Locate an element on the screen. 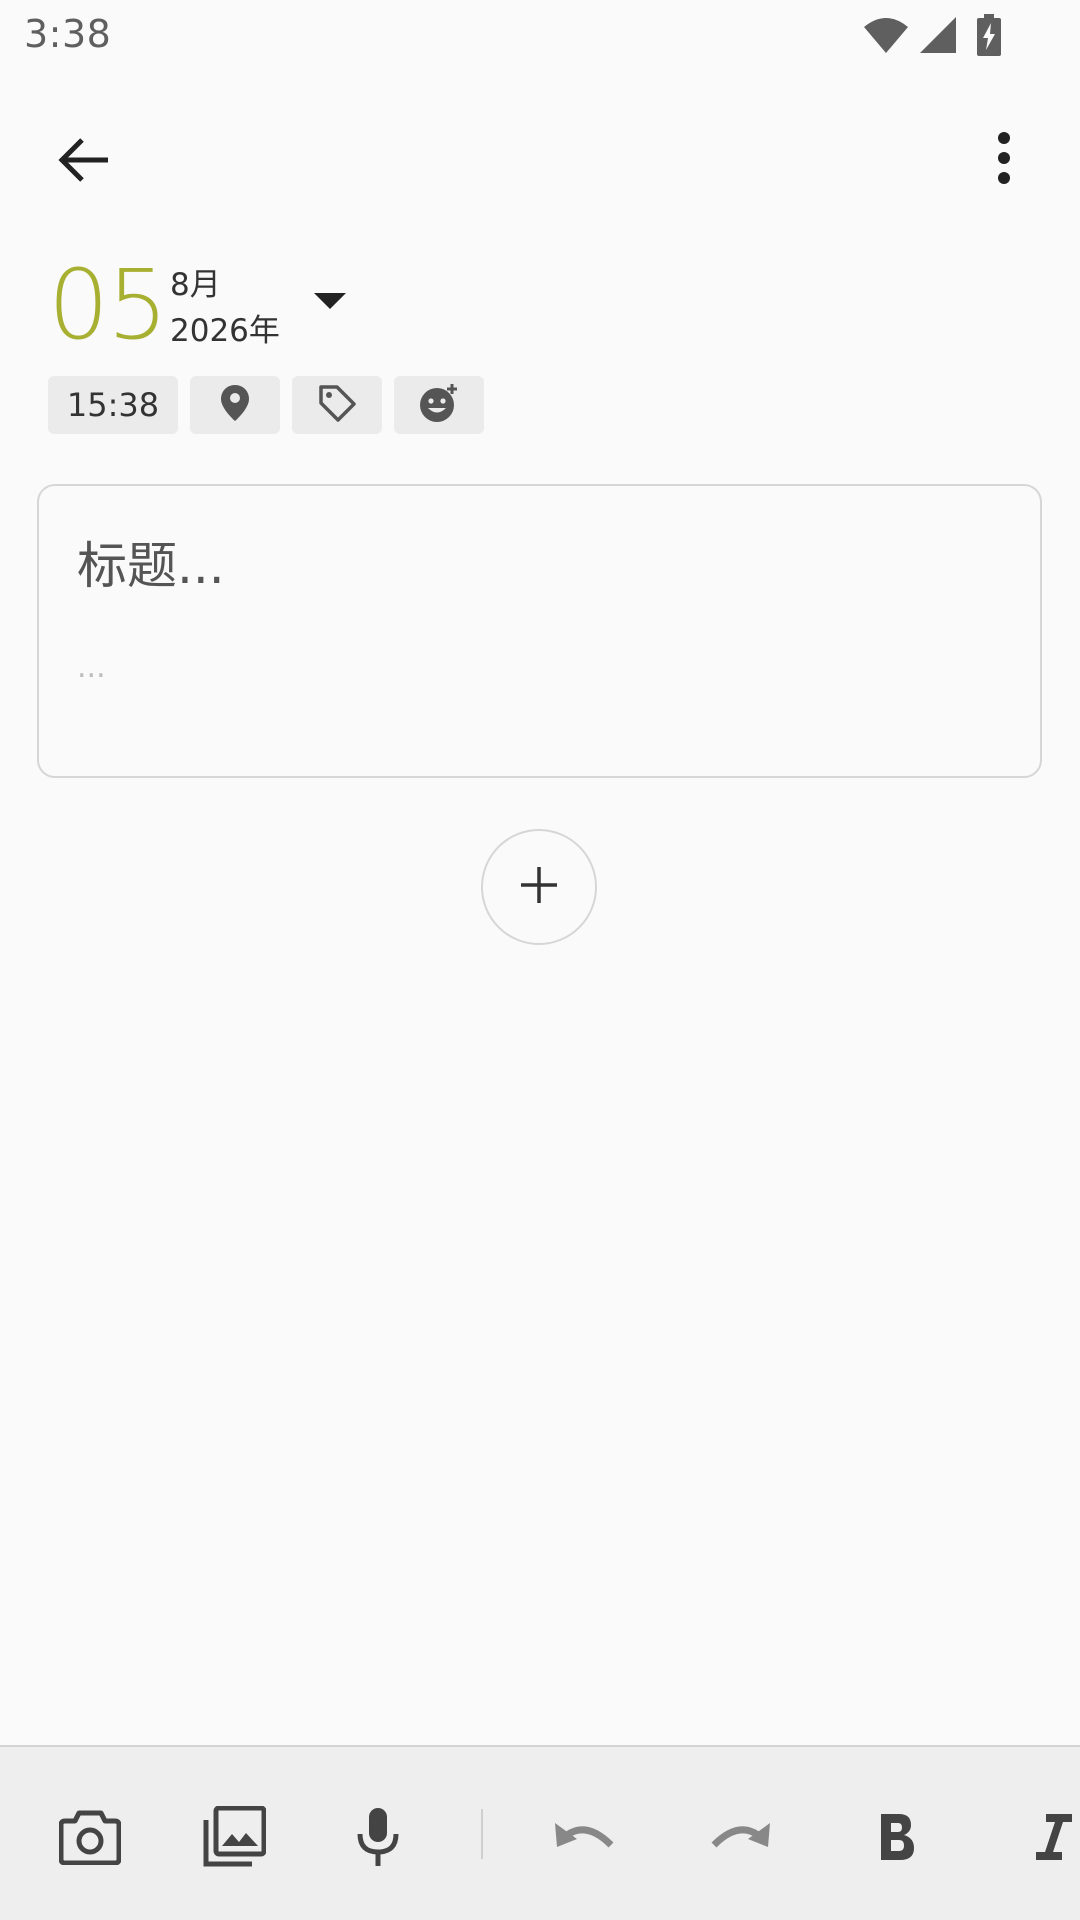  status-icons is located at coordinates (932, 35).